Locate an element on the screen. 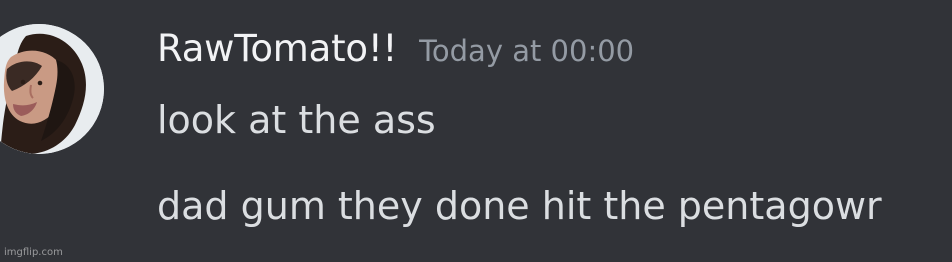 Image resolution: width=952 pixels, height=262 pixels. message-text-line: look at the ass is located at coordinates (296, 120).